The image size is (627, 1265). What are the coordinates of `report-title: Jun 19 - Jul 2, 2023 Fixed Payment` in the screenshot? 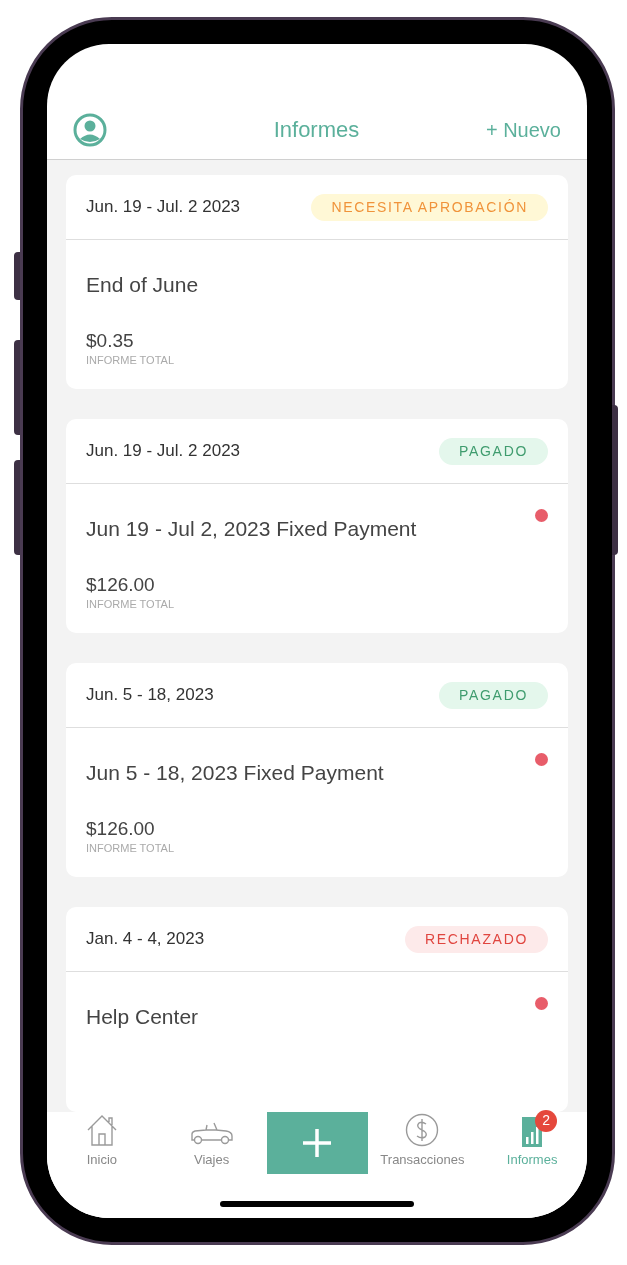 It's located at (252, 529).